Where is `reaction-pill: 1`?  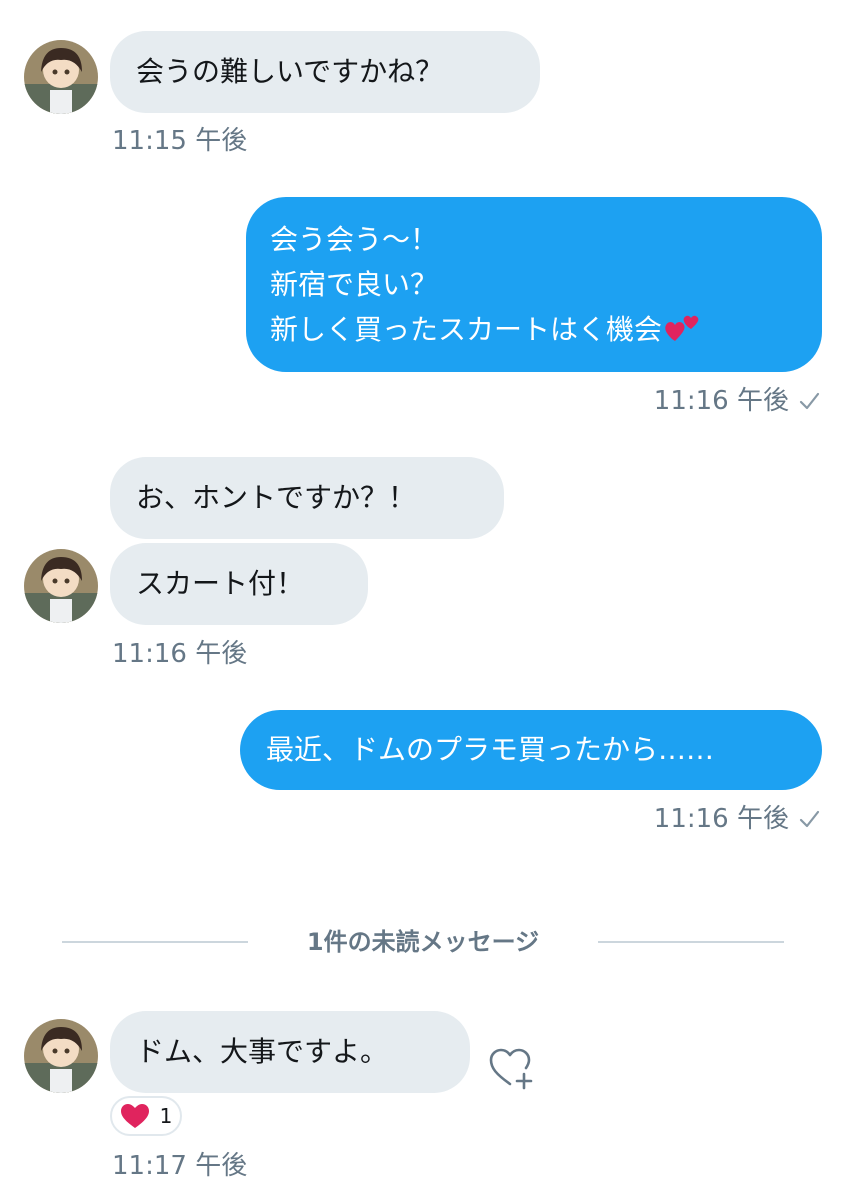 reaction-pill: 1 is located at coordinates (146, 1116).